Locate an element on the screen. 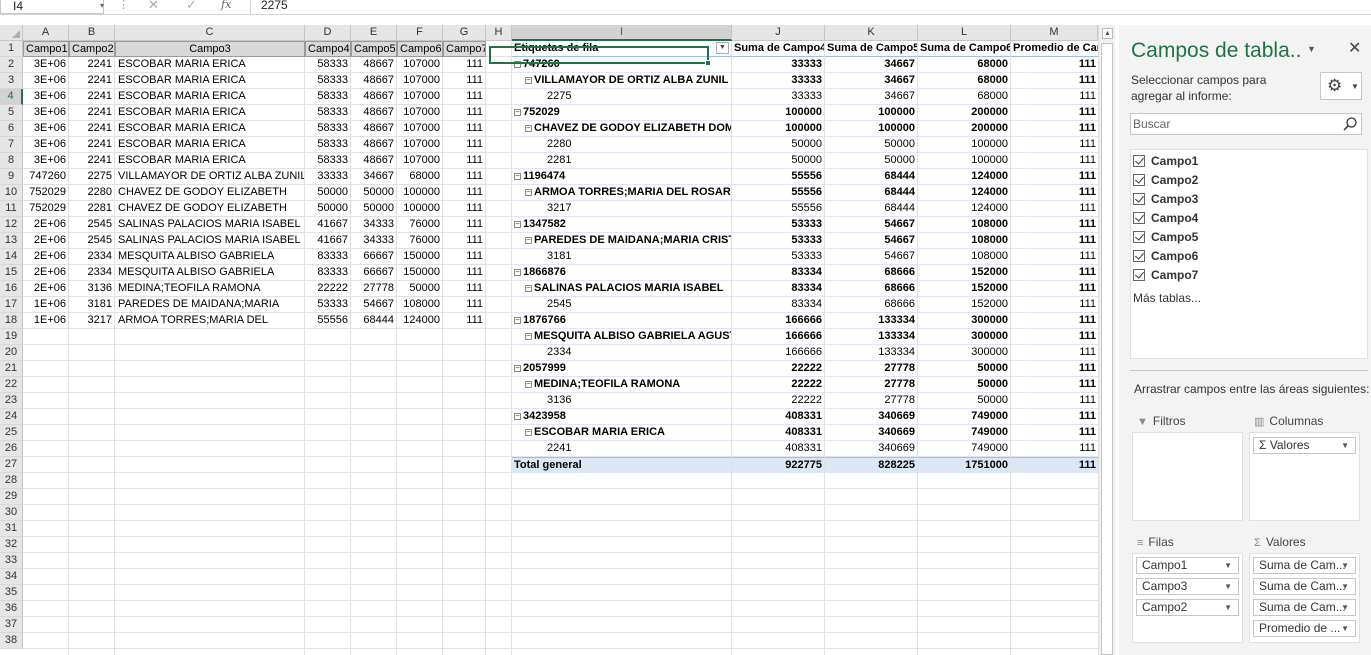 This screenshot has width=1371, height=655. row-header: 5 is located at coordinates (11, 113).